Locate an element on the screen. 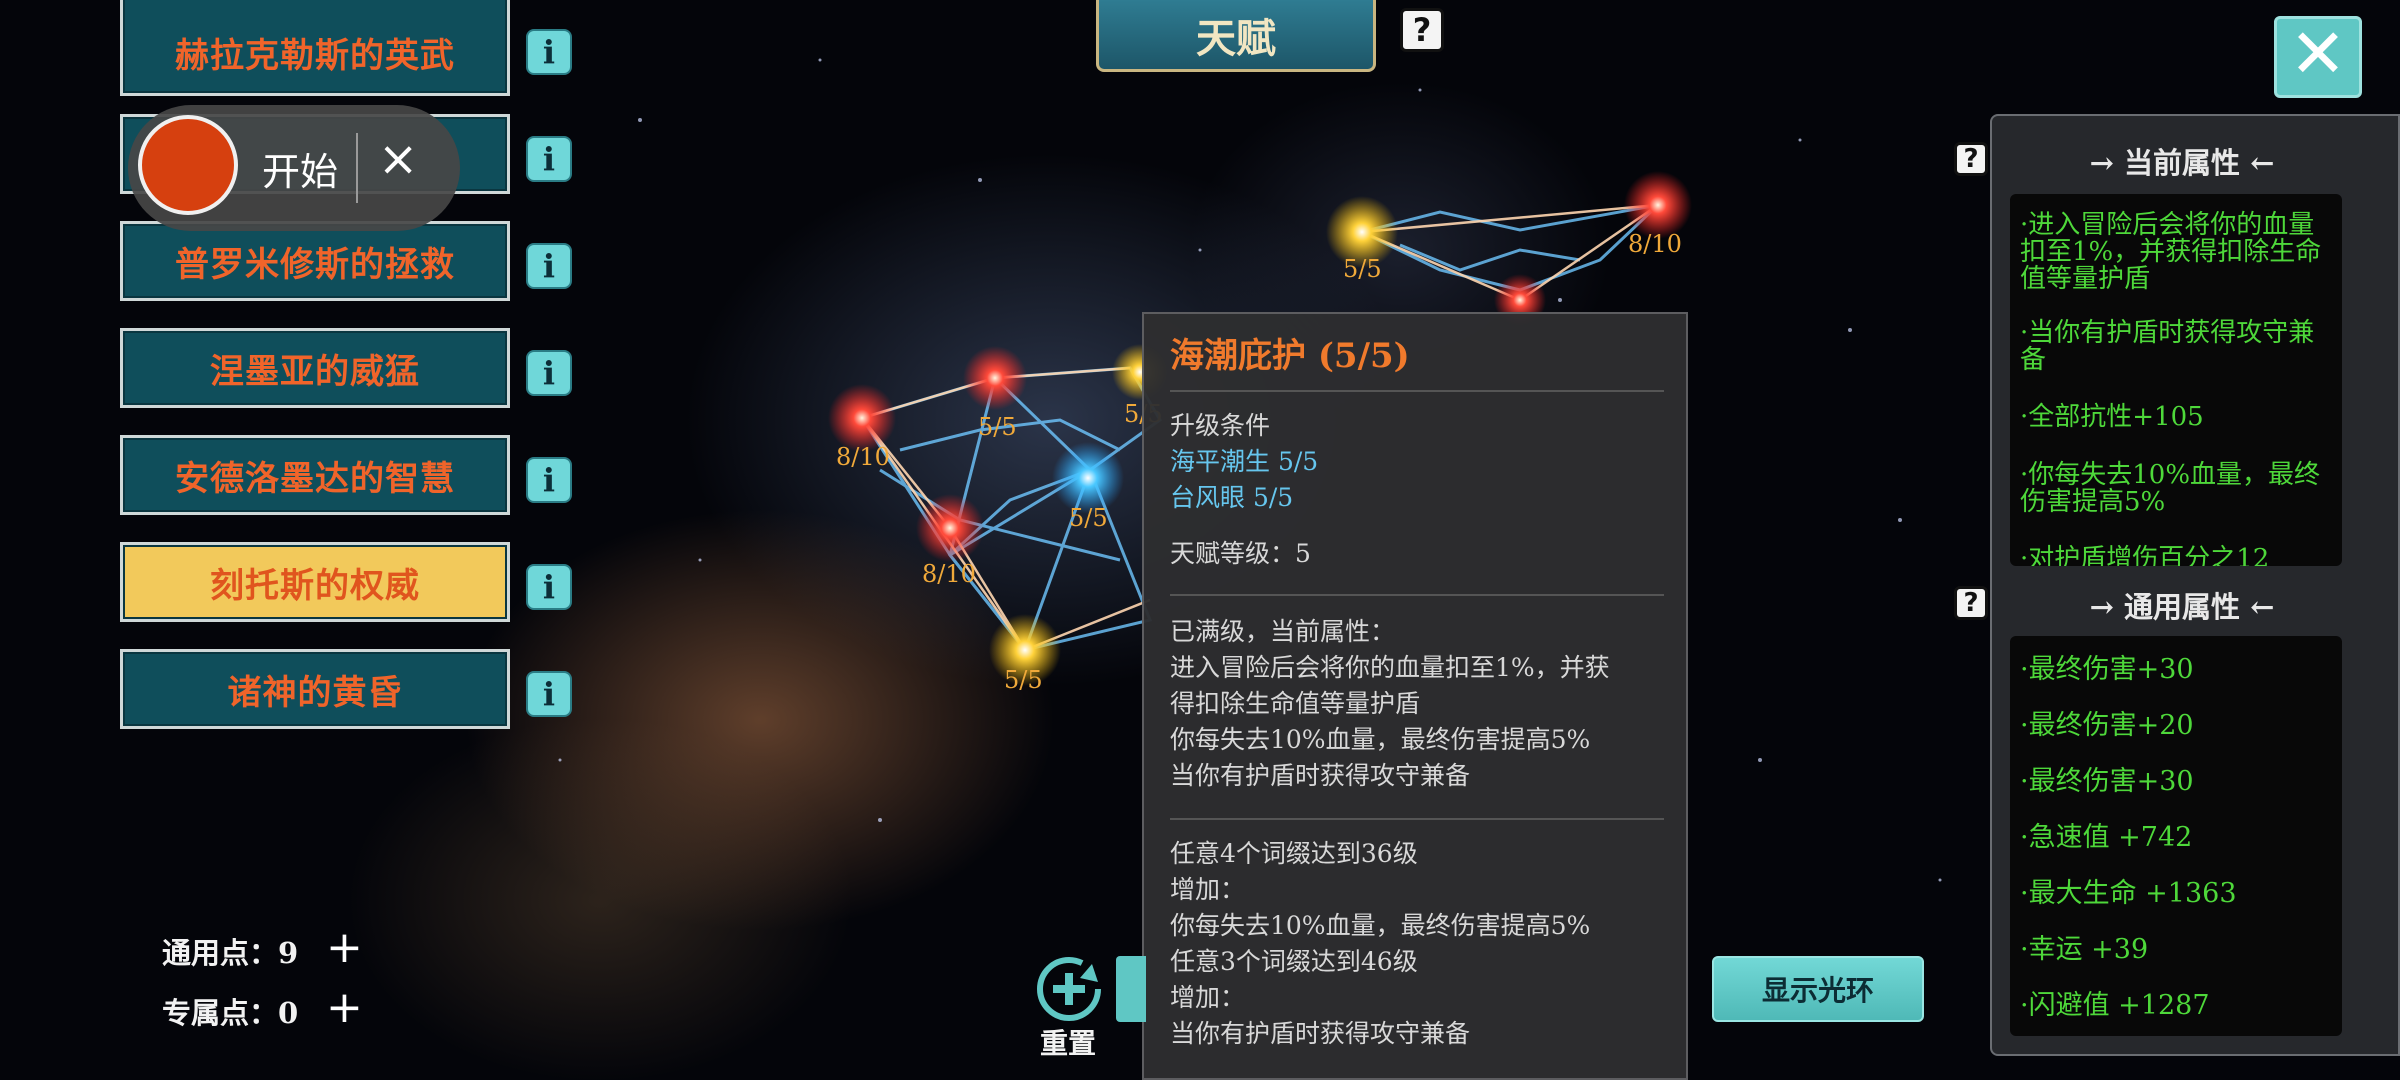 The image size is (2400, 1080). current-attributes-header: → 当前属性 ← is located at coordinates (2182, 163).